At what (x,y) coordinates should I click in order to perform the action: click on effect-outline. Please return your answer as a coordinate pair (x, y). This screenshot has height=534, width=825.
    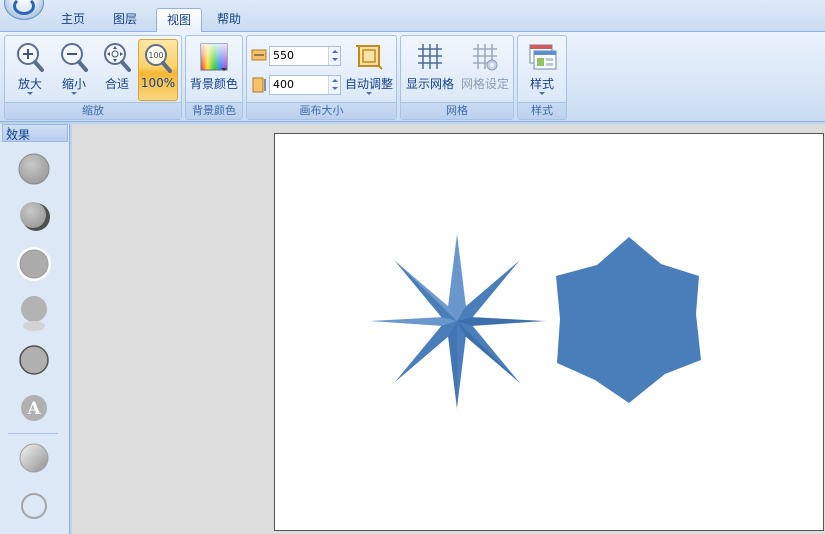
    Looking at the image, I should click on (34, 360).